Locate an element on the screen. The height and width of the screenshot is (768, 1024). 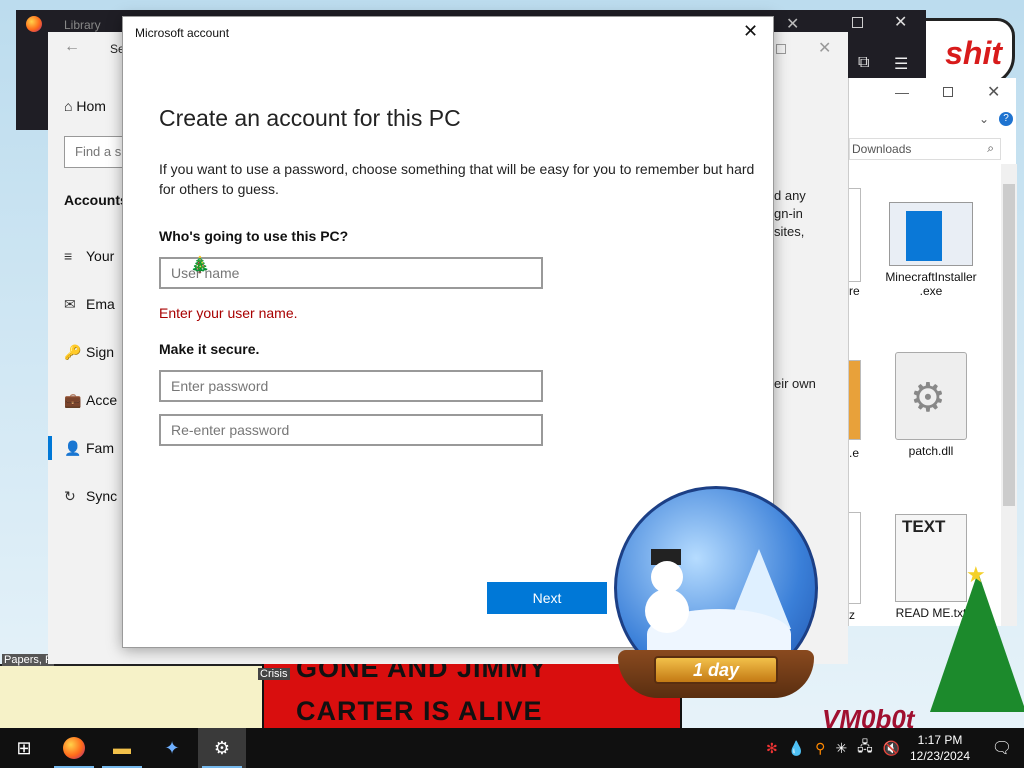
mail-icon: ✉ is located at coordinates (70, 304).